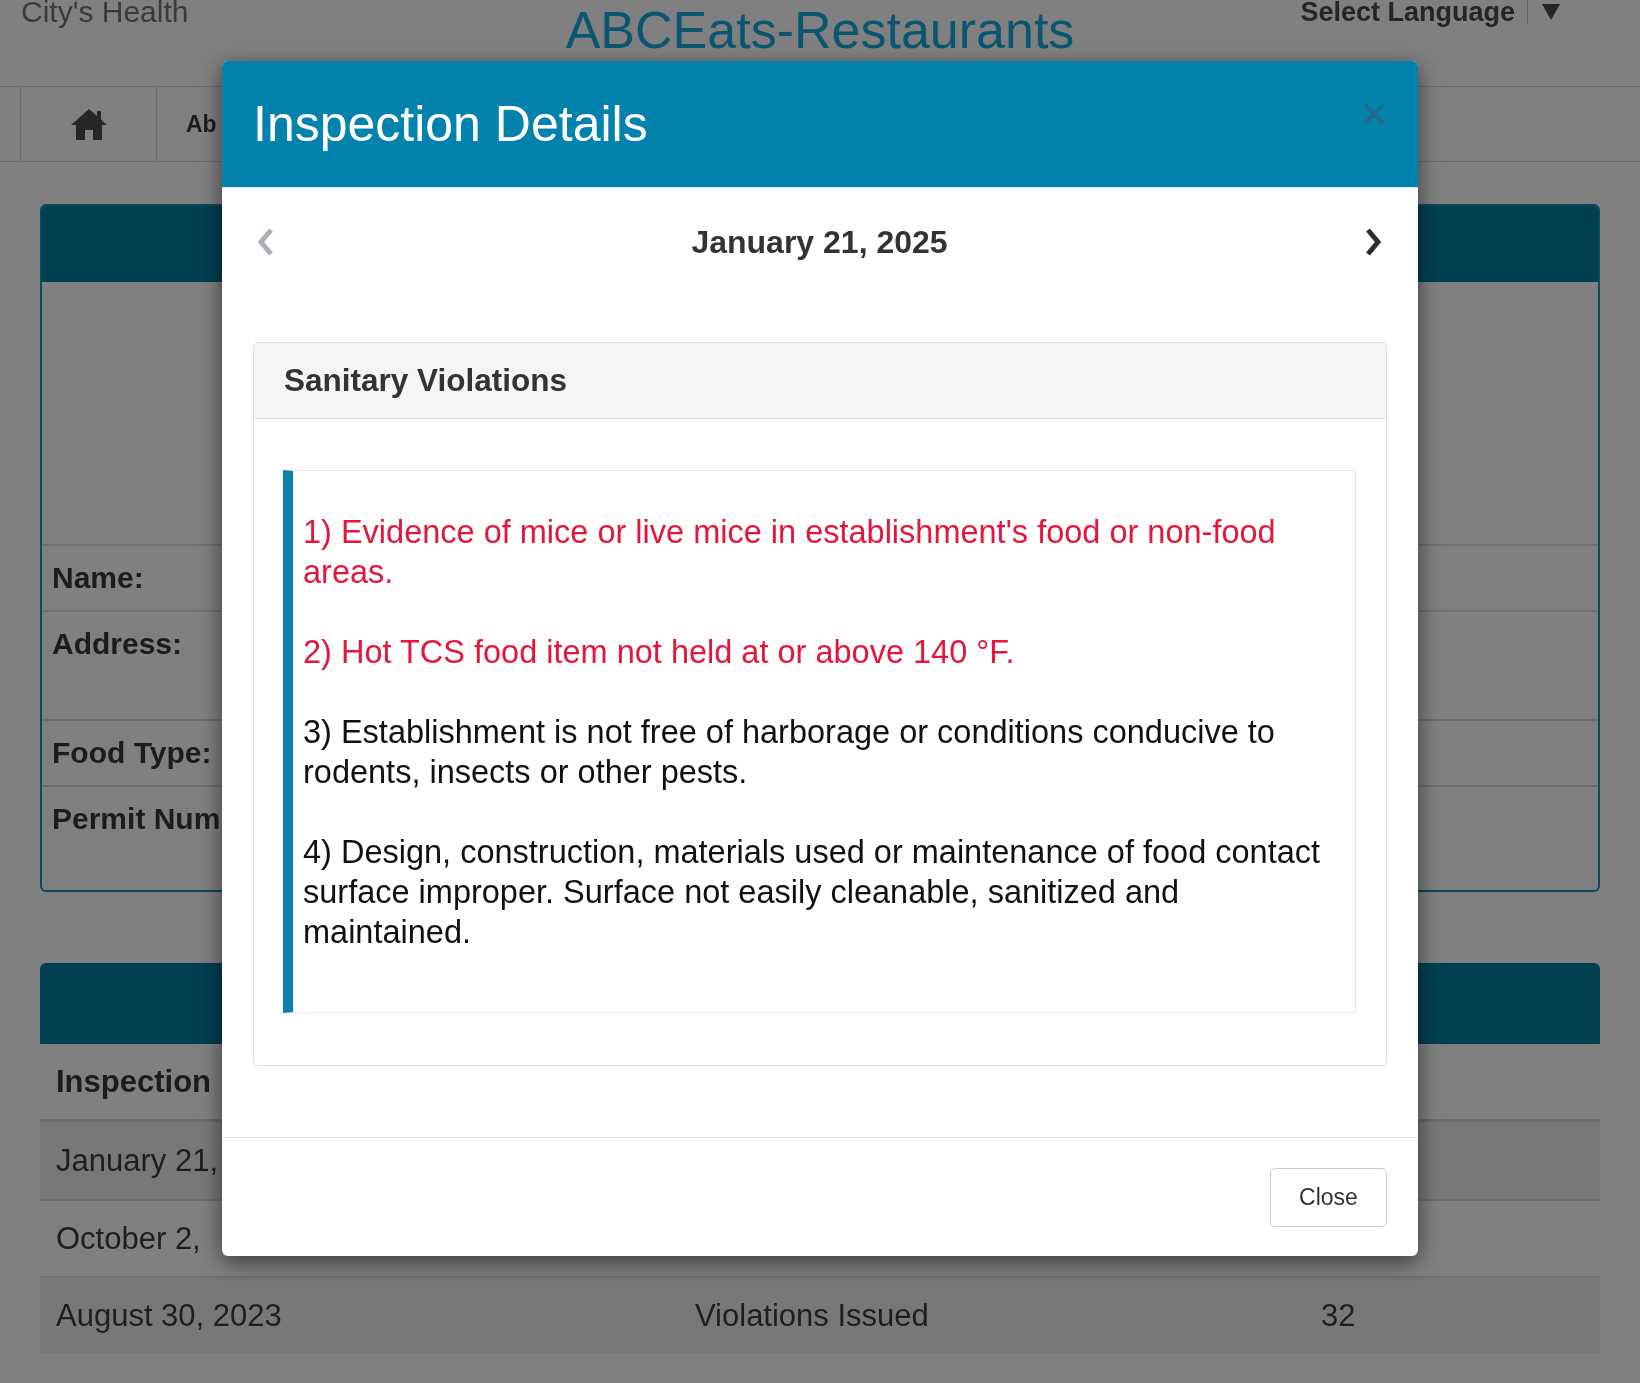 Image resolution: width=1640 pixels, height=1383 pixels. What do you see at coordinates (812, 1315) in the screenshot?
I see `table-cell: Violations Issued` at bounding box center [812, 1315].